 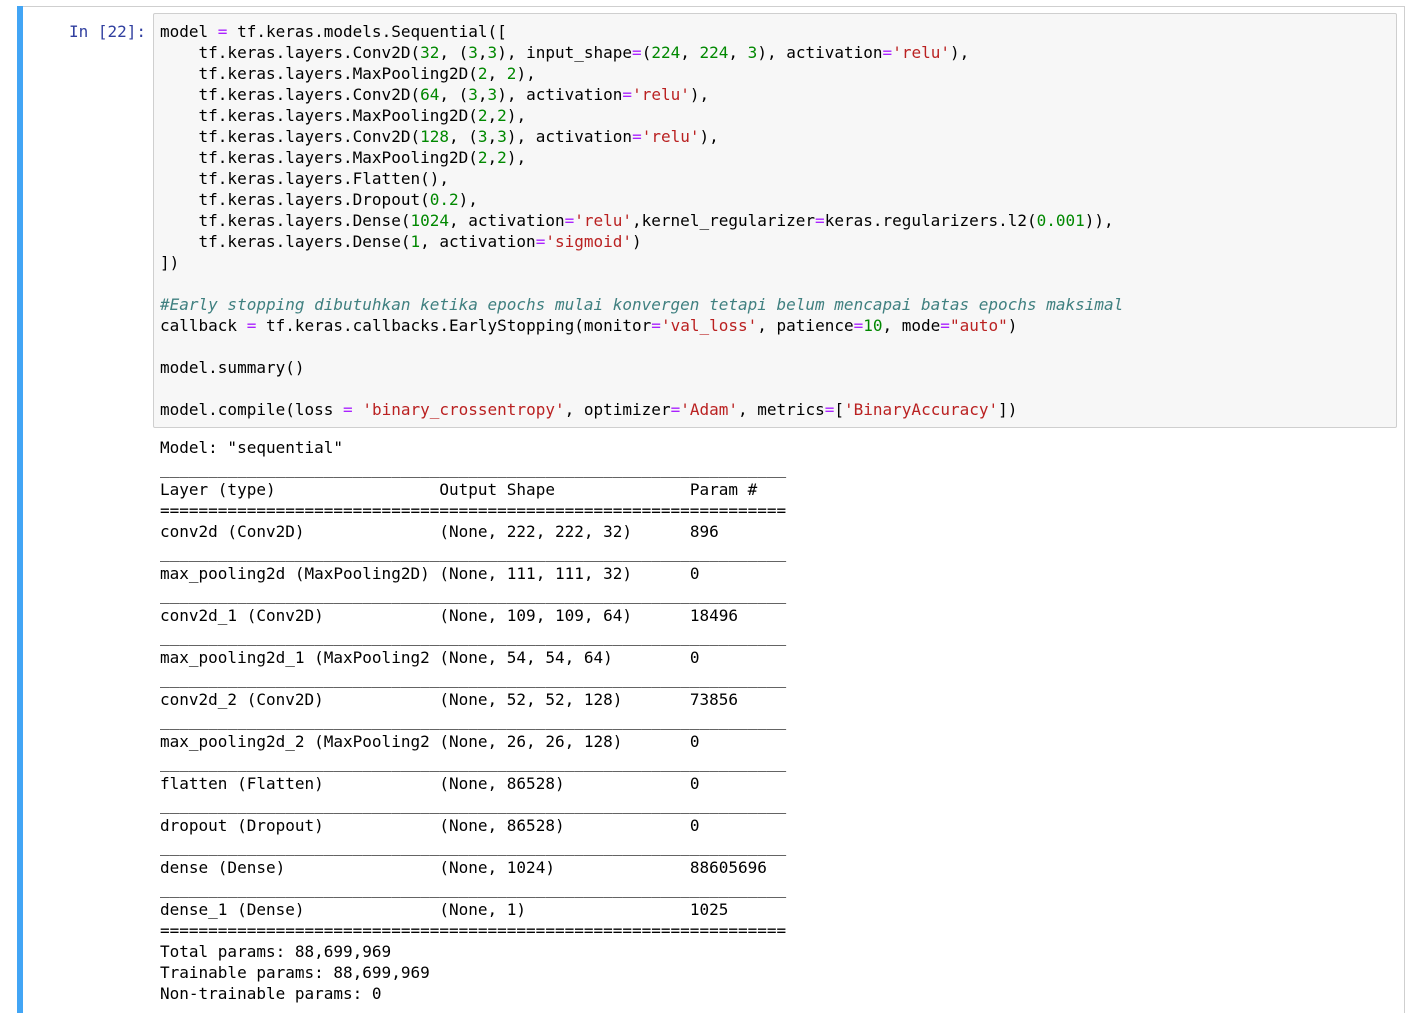 What do you see at coordinates (107, 31) in the screenshot?
I see `input-prompt: In [22]:` at bounding box center [107, 31].